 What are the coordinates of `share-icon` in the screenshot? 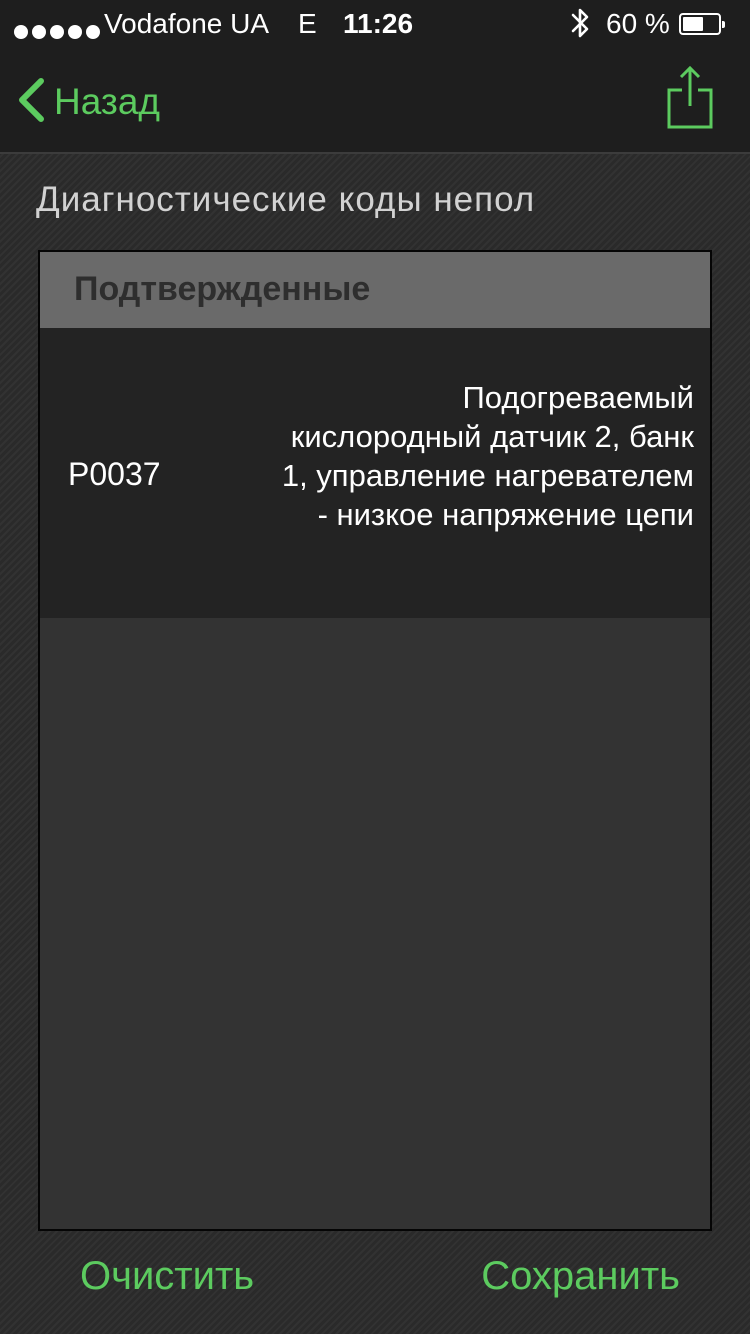 It's located at (690, 97).